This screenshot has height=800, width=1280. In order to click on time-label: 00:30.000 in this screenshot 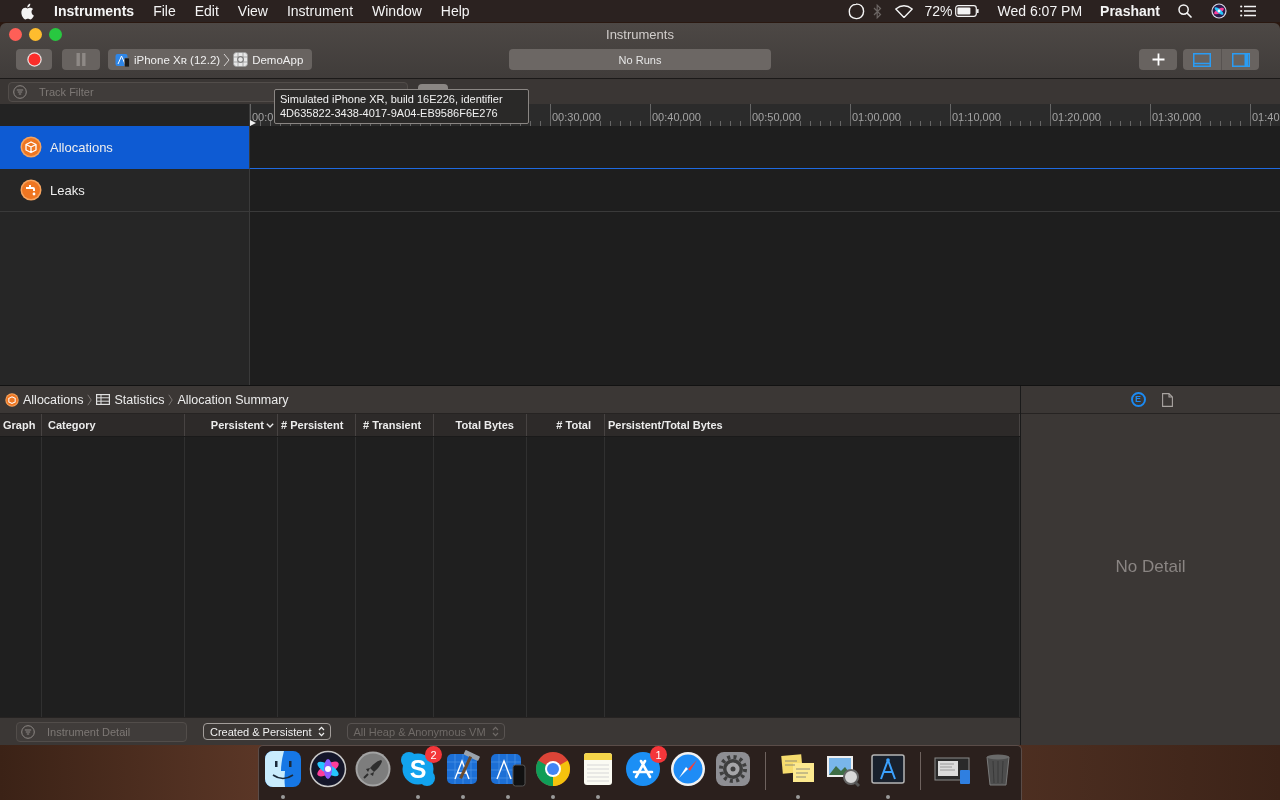, I will do `click(576, 117)`.